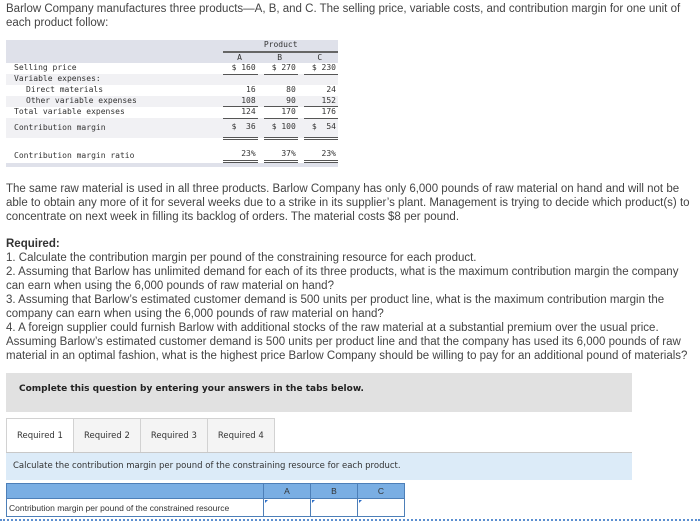 The image size is (700, 522). I want to click on cell-value: $ 230, so click(320, 69).